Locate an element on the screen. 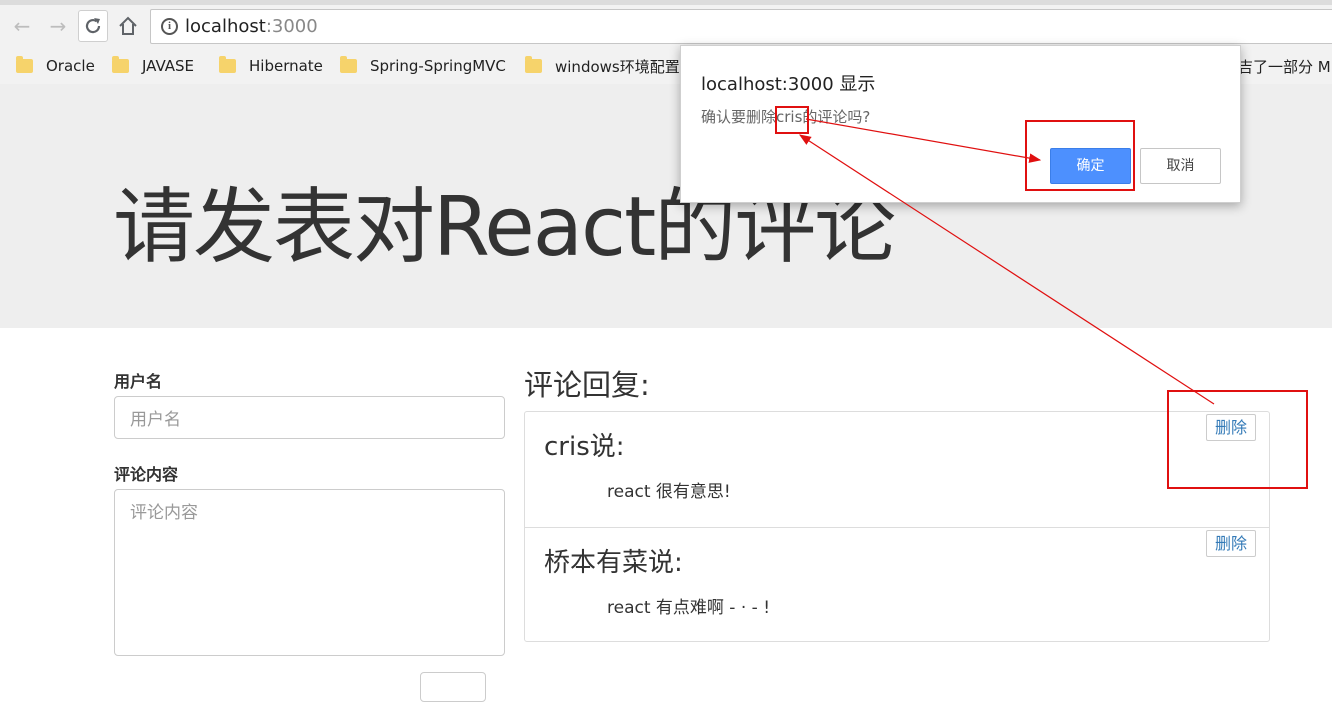 This screenshot has width=1332, height=702. comment-text: react 很有意思! is located at coordinates (669, 492).